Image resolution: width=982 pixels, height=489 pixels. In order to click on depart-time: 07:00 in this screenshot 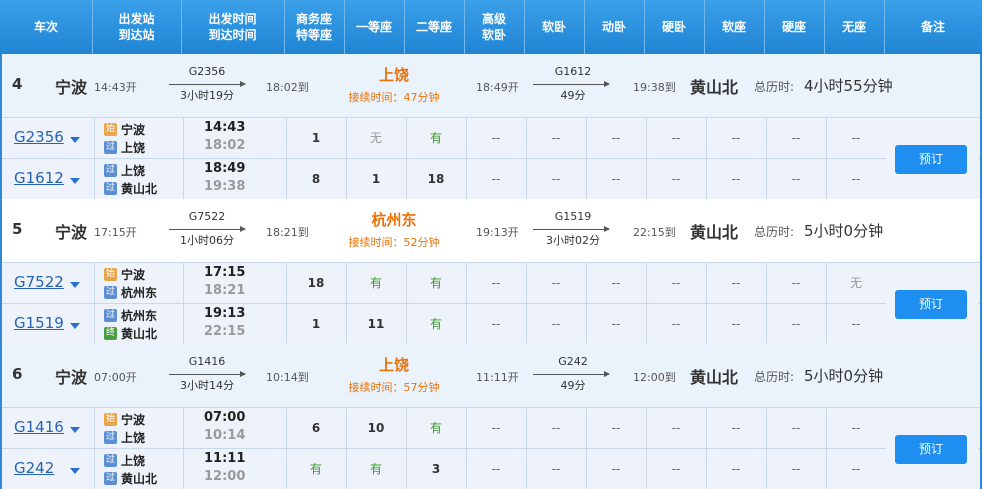, I will do `click(225, 417)`.